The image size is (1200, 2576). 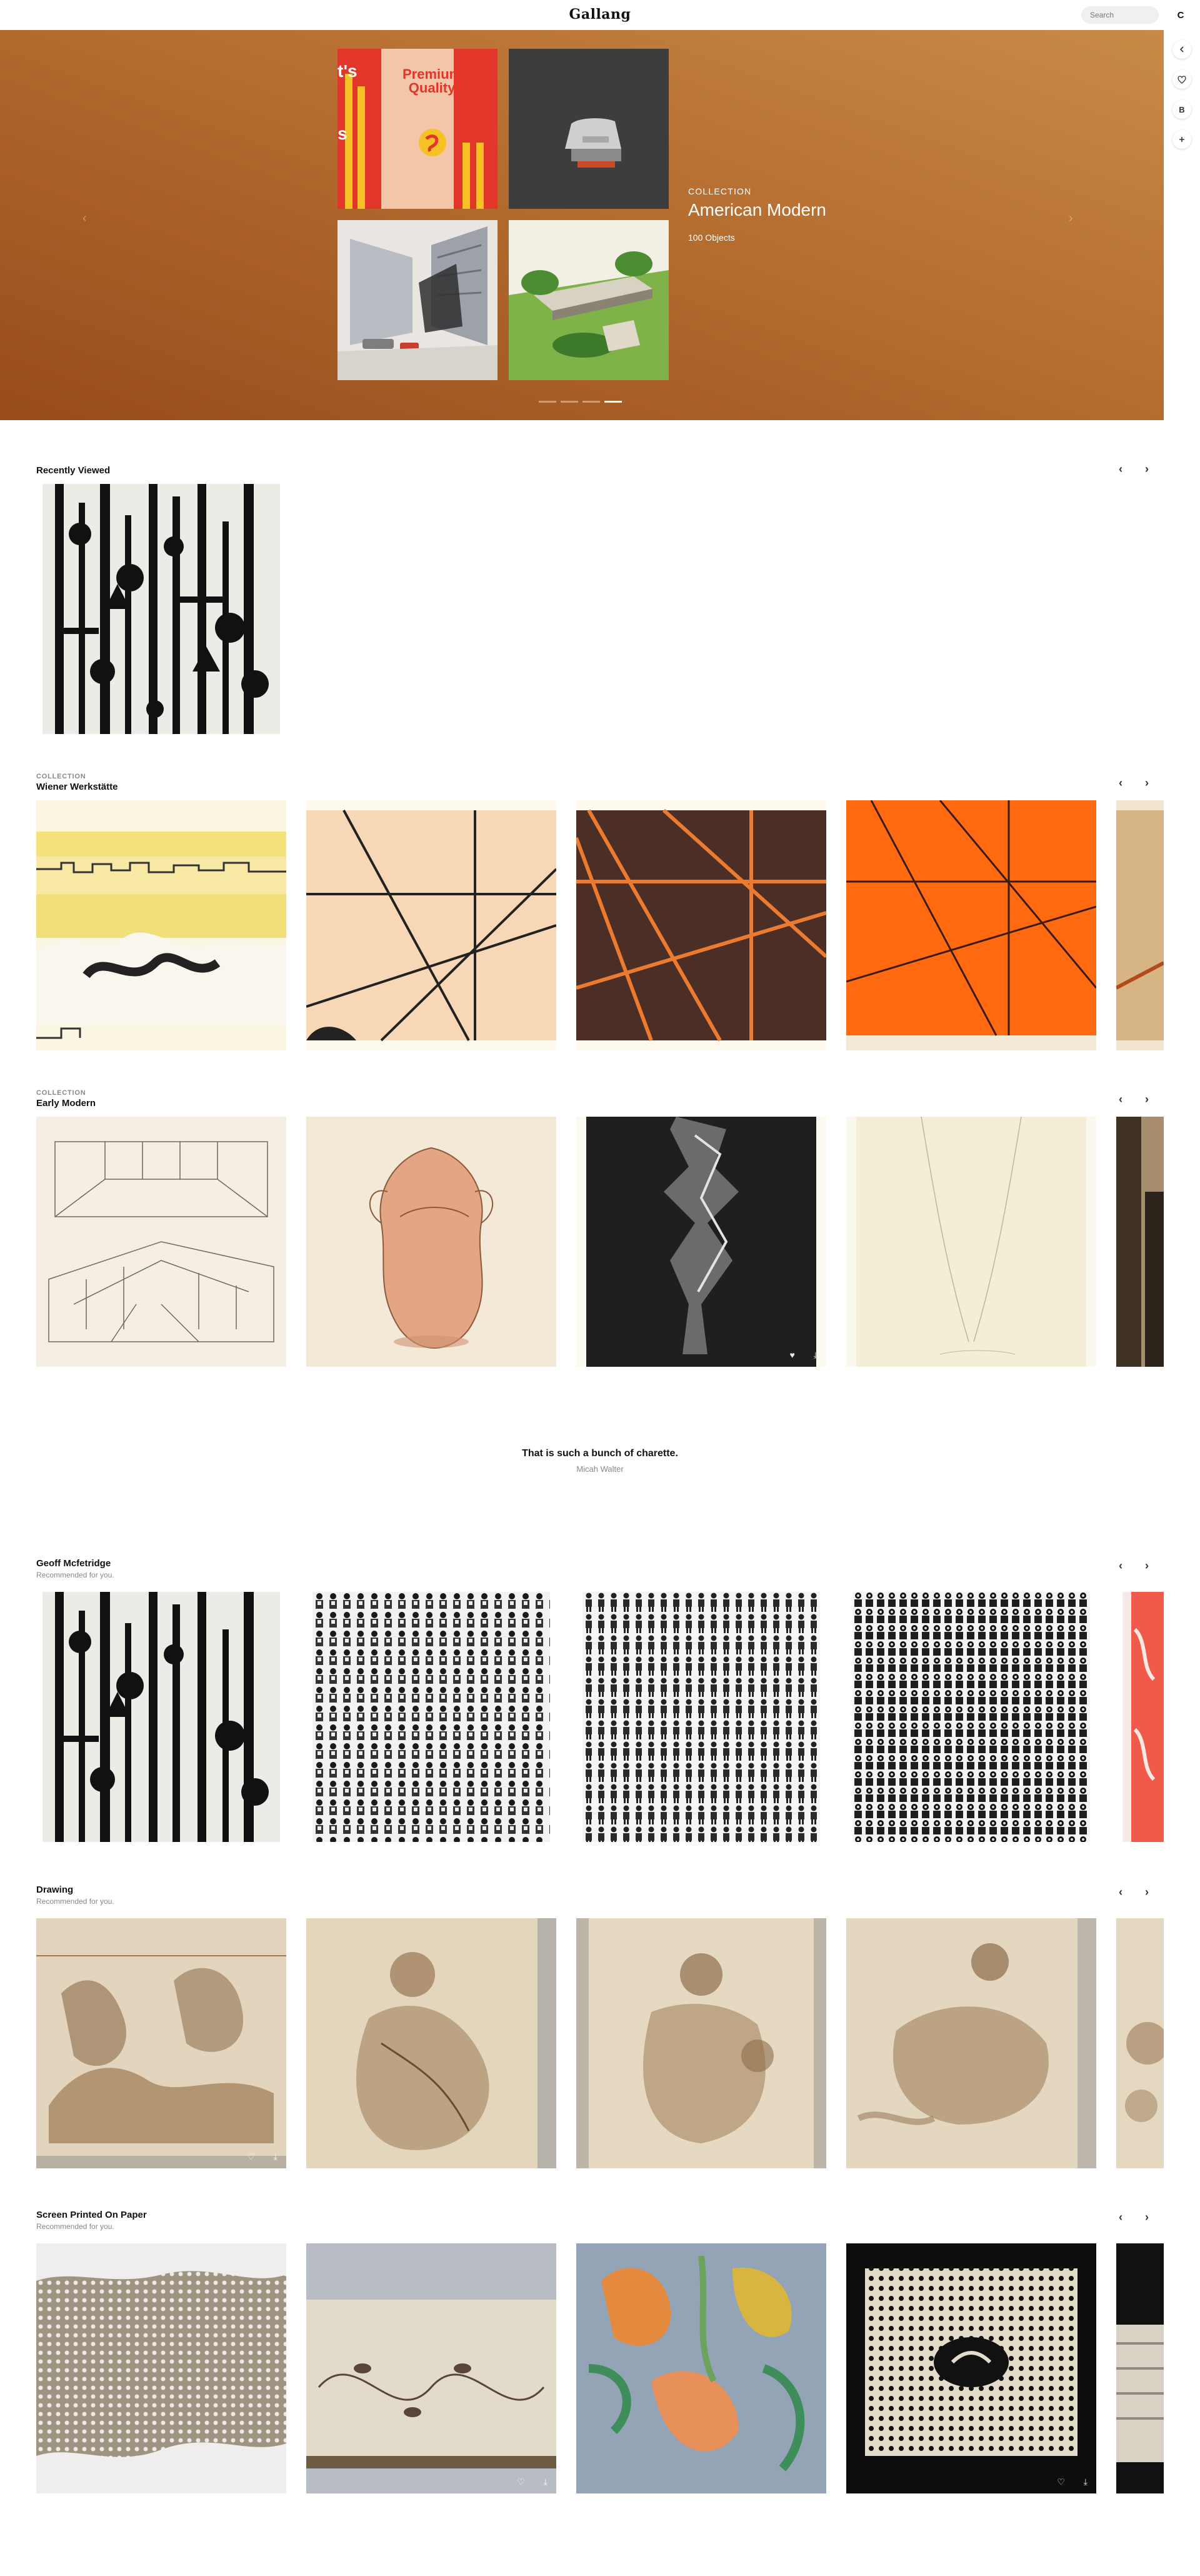 I want to click on section-title: Early Modern, so click(x=66, y=1103).